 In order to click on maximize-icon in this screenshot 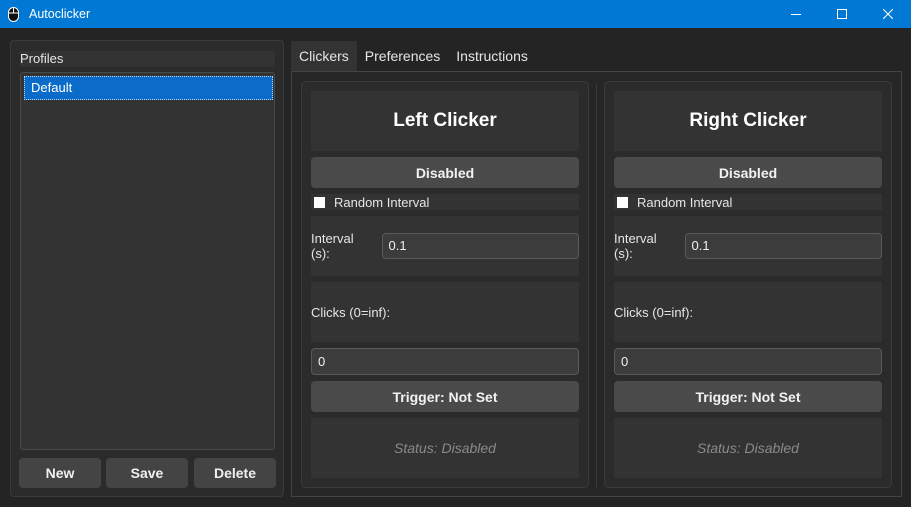, I will do `click(842, 14)`.